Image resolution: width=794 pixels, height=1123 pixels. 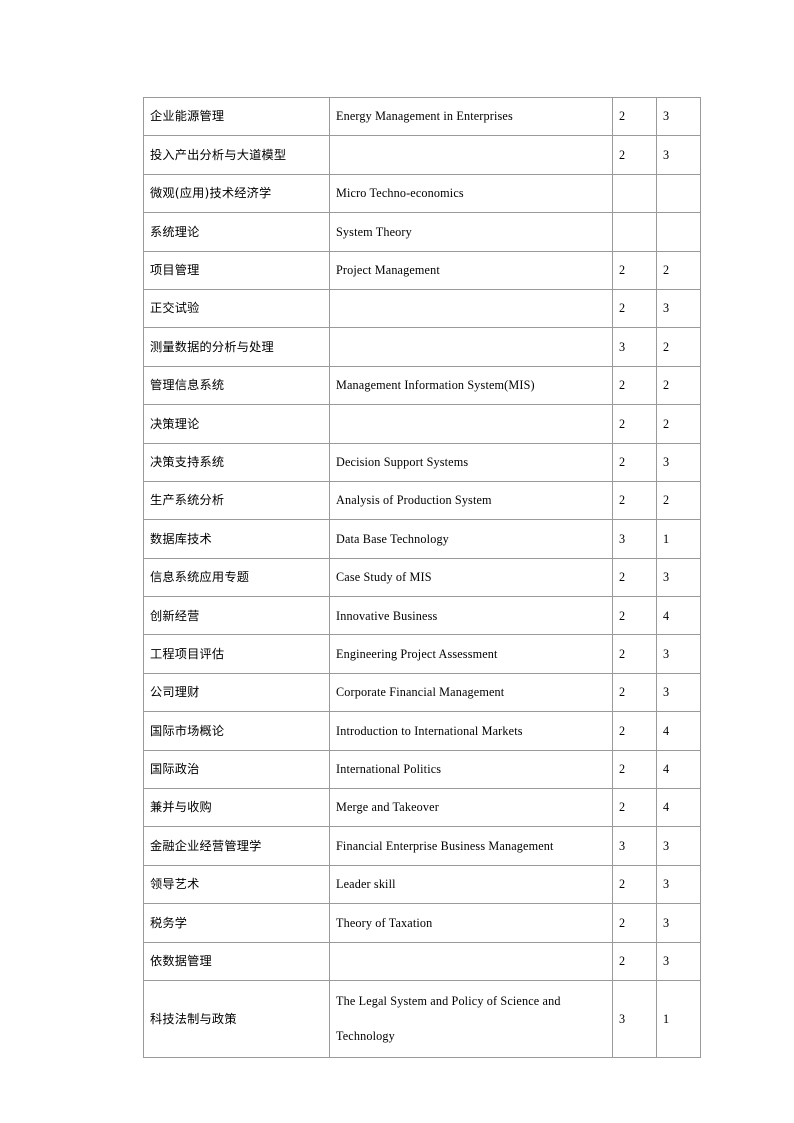 What do you see at coordinates (236, 616) in the screenshot?
I see `course-name-chinese-cell: 创新经营` at bounding box center [236, 616].